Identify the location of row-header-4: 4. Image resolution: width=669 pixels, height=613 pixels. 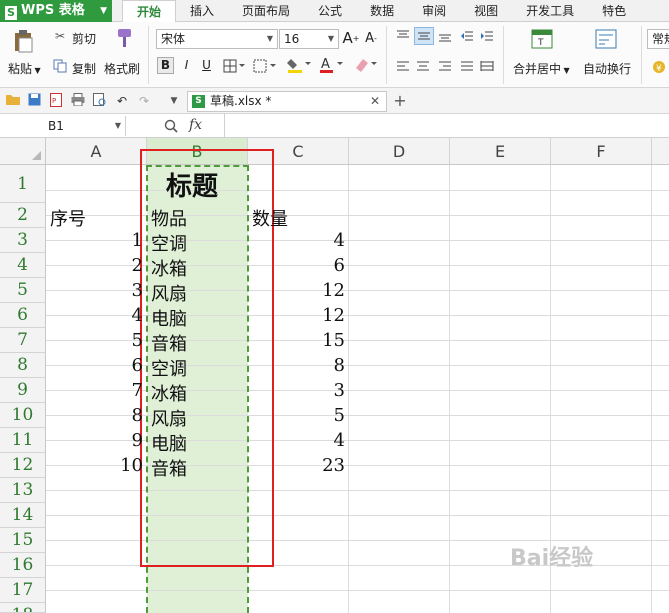
(23, 265).